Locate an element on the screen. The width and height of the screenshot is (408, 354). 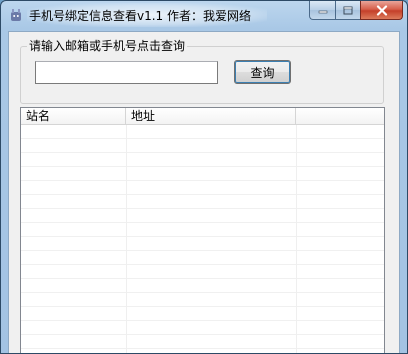
minimize-button is located at coordinates (322, 10).